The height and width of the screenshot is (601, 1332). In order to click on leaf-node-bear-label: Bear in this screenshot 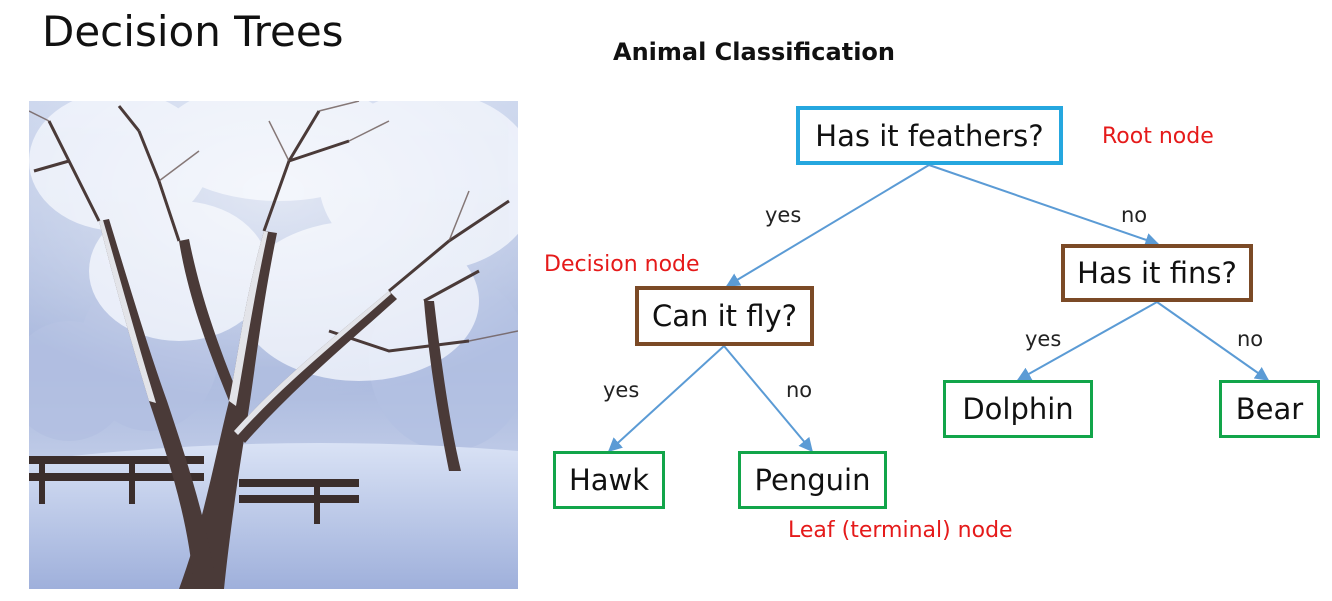, I will do `click(1269, 409)`.